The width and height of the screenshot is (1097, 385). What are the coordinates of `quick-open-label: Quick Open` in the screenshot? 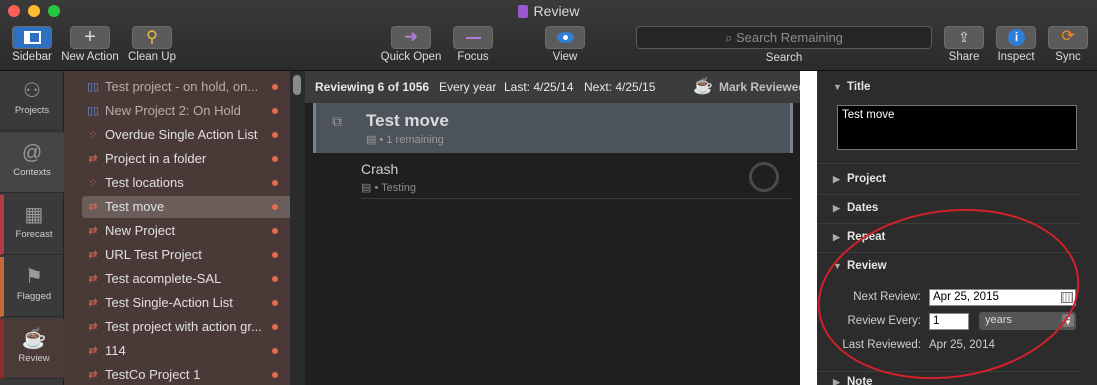 It's located at (411, 57).